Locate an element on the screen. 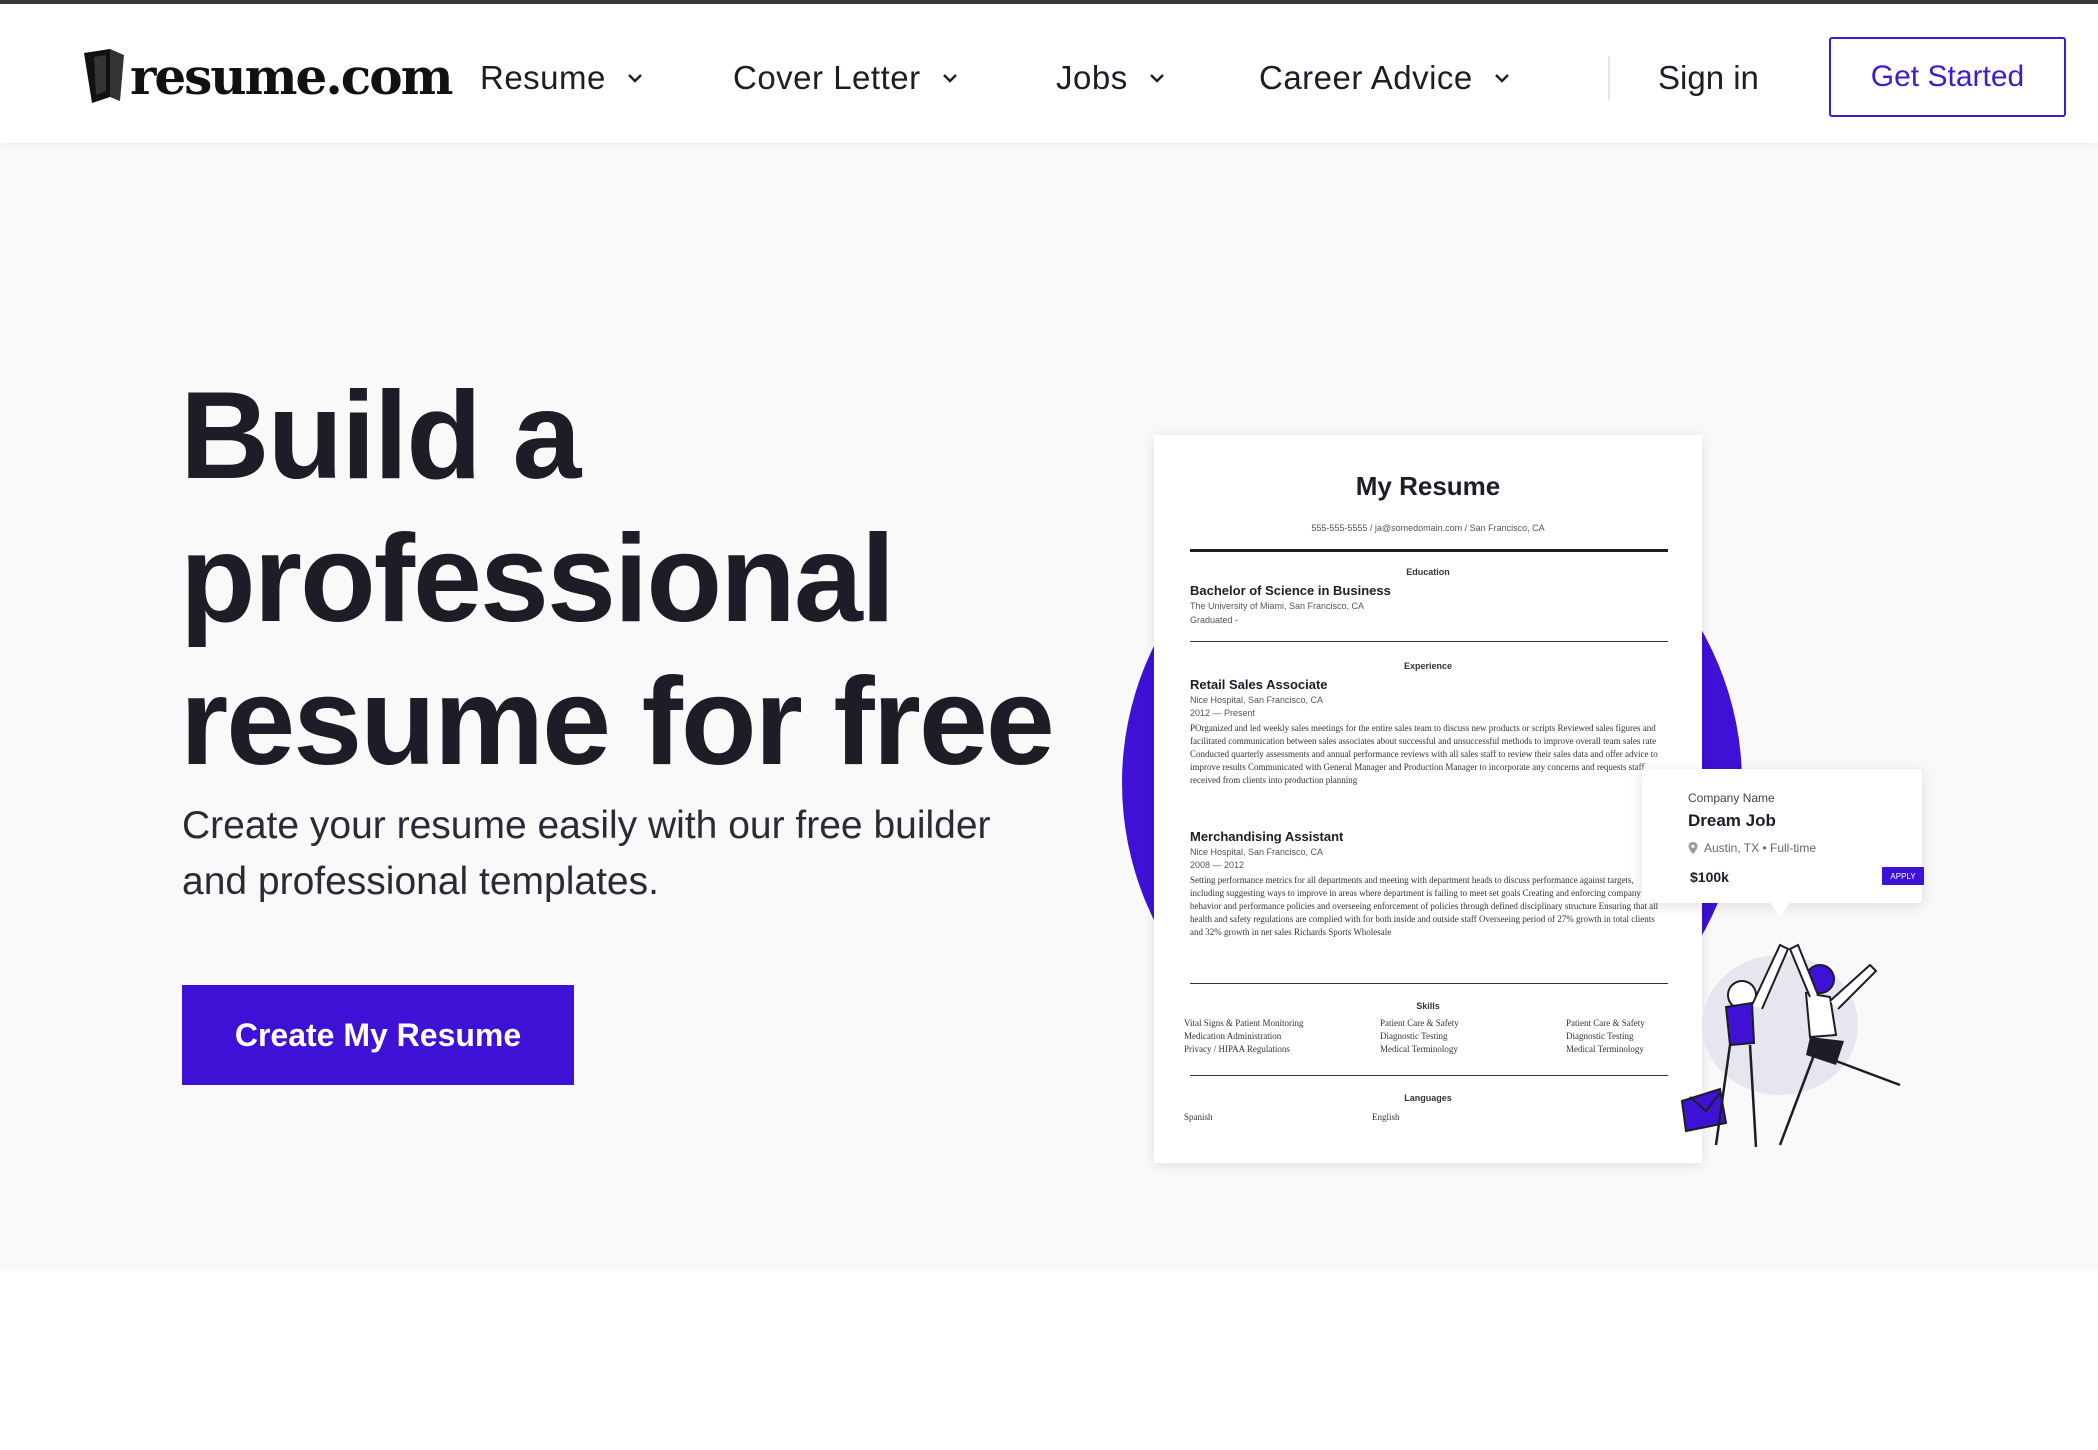  resume-job1-dates: 2012 — Present is located at coordinates (1223, 713).